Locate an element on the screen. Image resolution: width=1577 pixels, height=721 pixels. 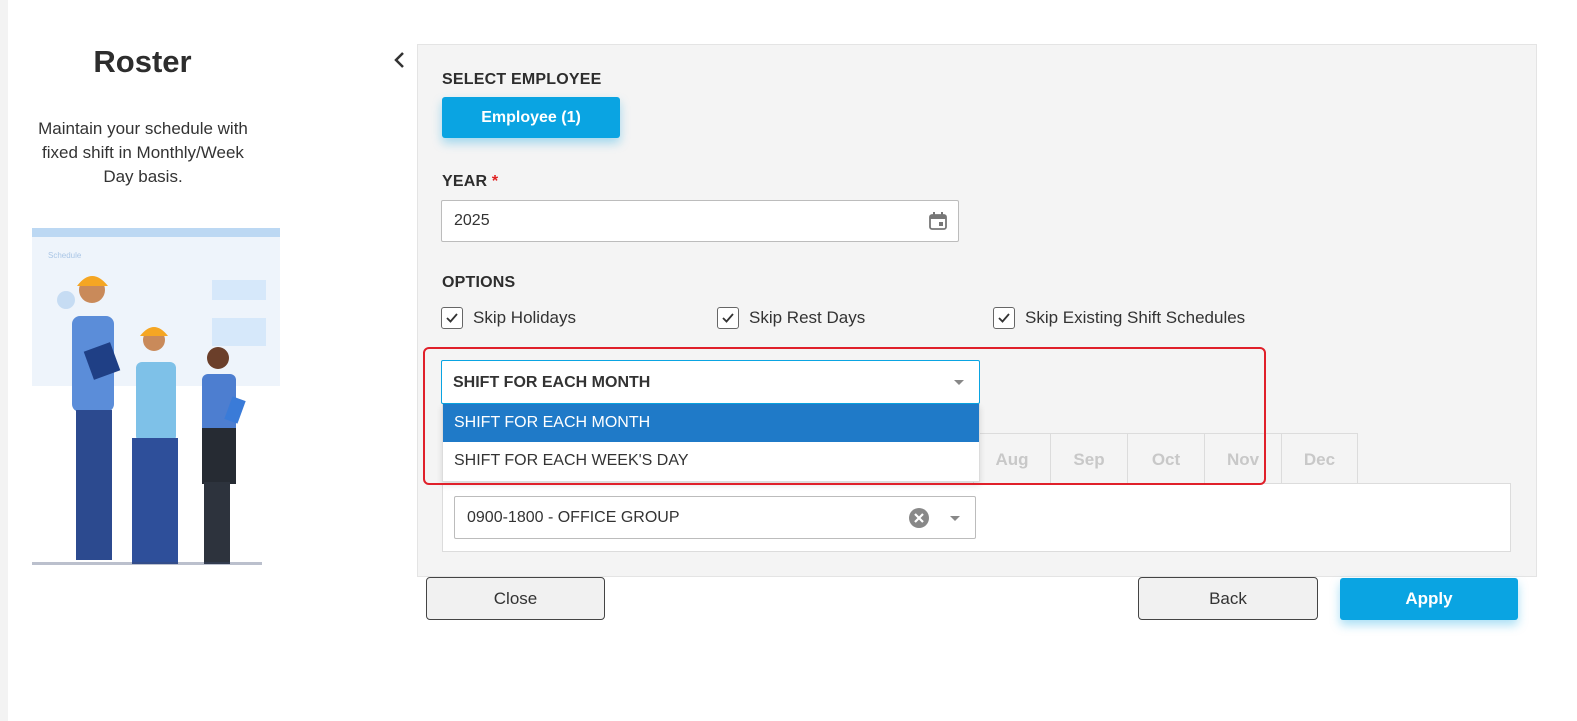
year-label: YEAR * is located at coordinates (470, 182).